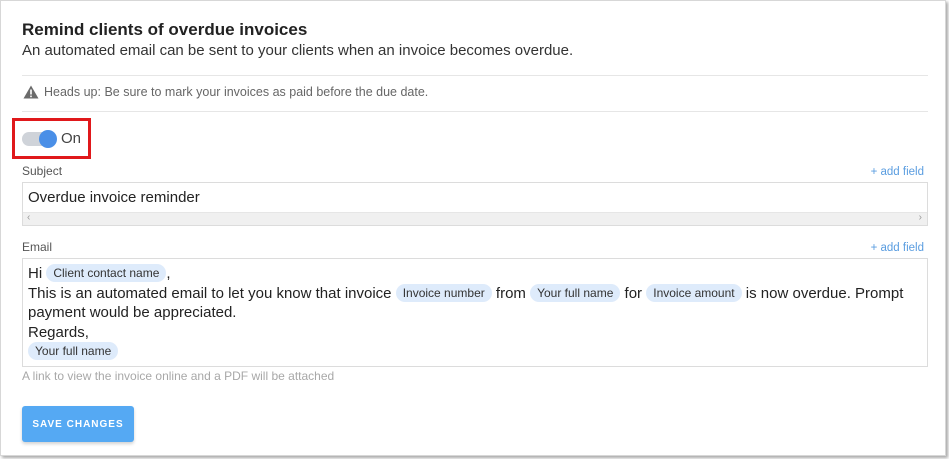 This screenshot has height=459, width=949. Describe the element at coordinates (168, 273) in the screenshot. I see `greeting-suffix: ,` at that location.